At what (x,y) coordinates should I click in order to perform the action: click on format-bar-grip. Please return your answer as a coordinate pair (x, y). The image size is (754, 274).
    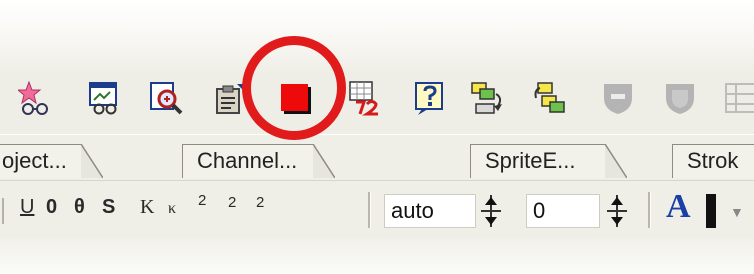
    Looking at the image, I should click on (7, 211).